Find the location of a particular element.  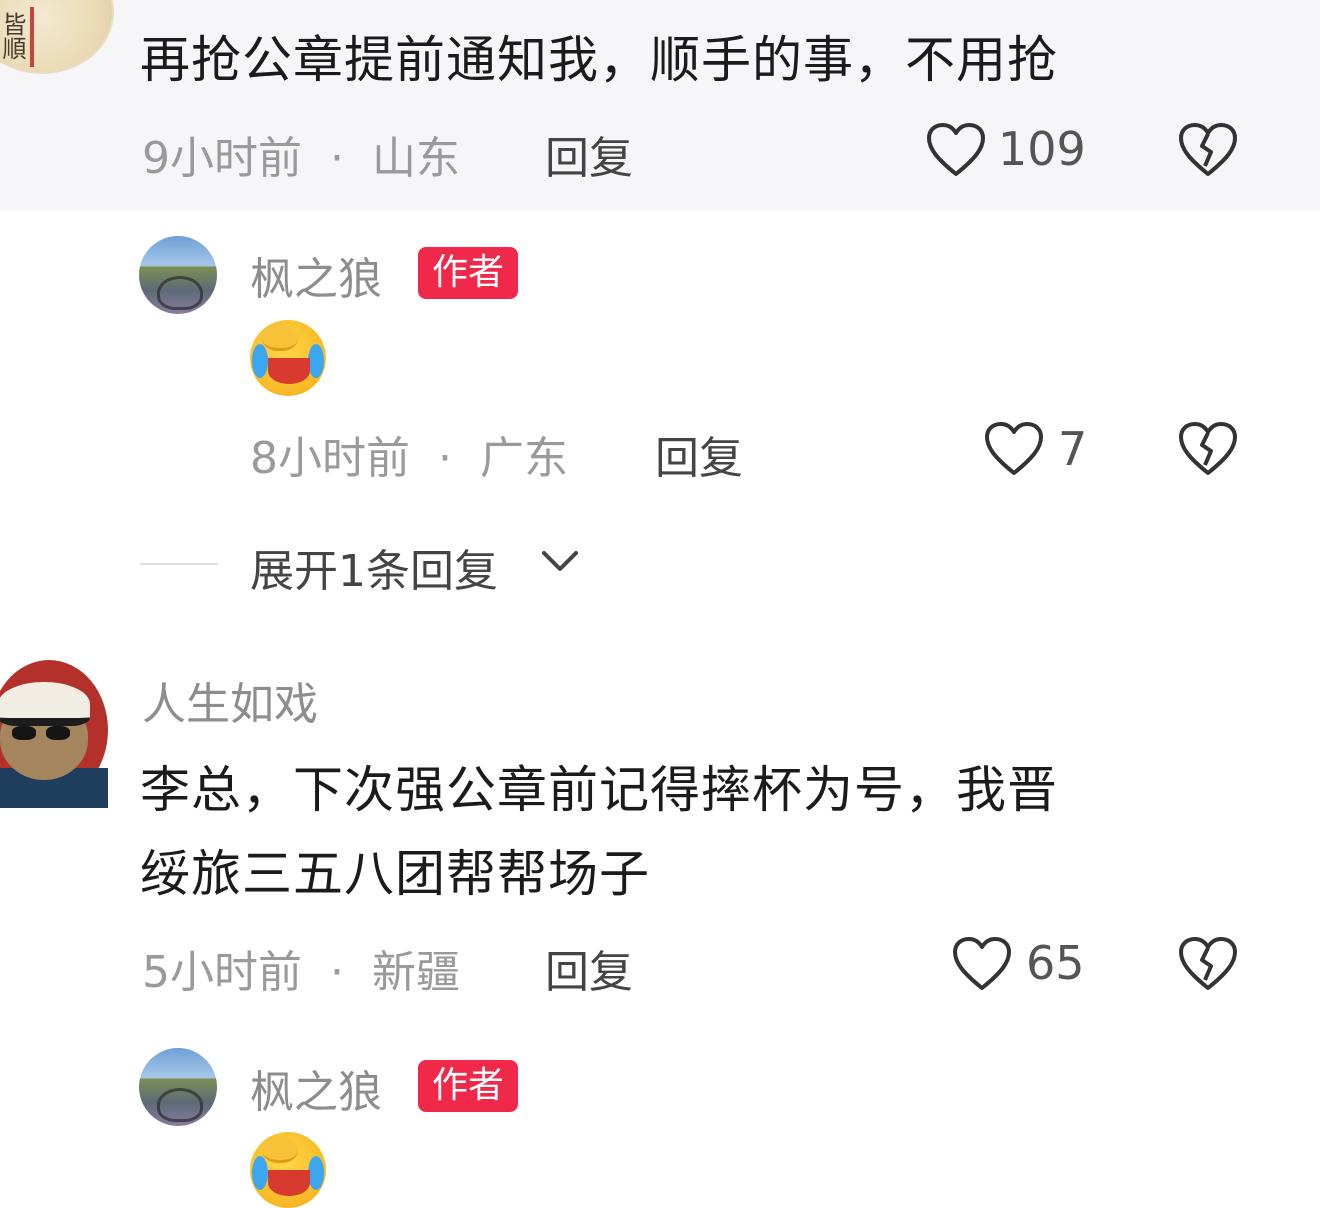

comment-time: 9小时前 is located at coordinates (222, 158).